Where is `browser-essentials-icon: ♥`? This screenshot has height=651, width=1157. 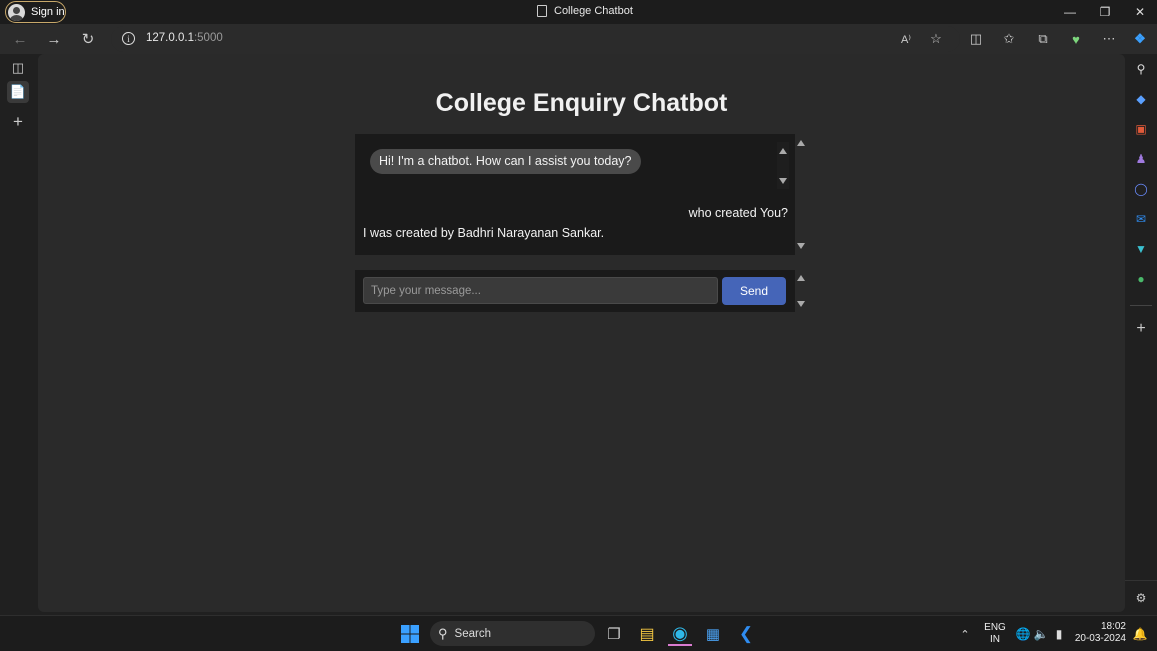 browser-essentials-icon: ♥ is located at coordinates (1076, 39).